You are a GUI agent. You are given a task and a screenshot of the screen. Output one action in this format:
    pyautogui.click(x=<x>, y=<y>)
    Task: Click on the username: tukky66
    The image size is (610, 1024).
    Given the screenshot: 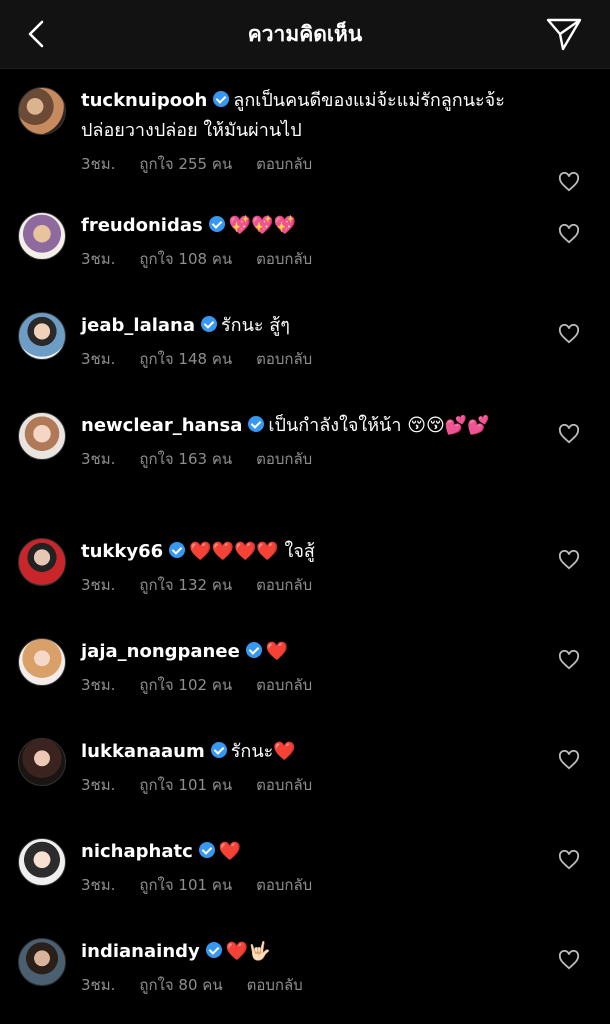 What is the action you would take?
    pyautogui.click(x=122, y=551)
    